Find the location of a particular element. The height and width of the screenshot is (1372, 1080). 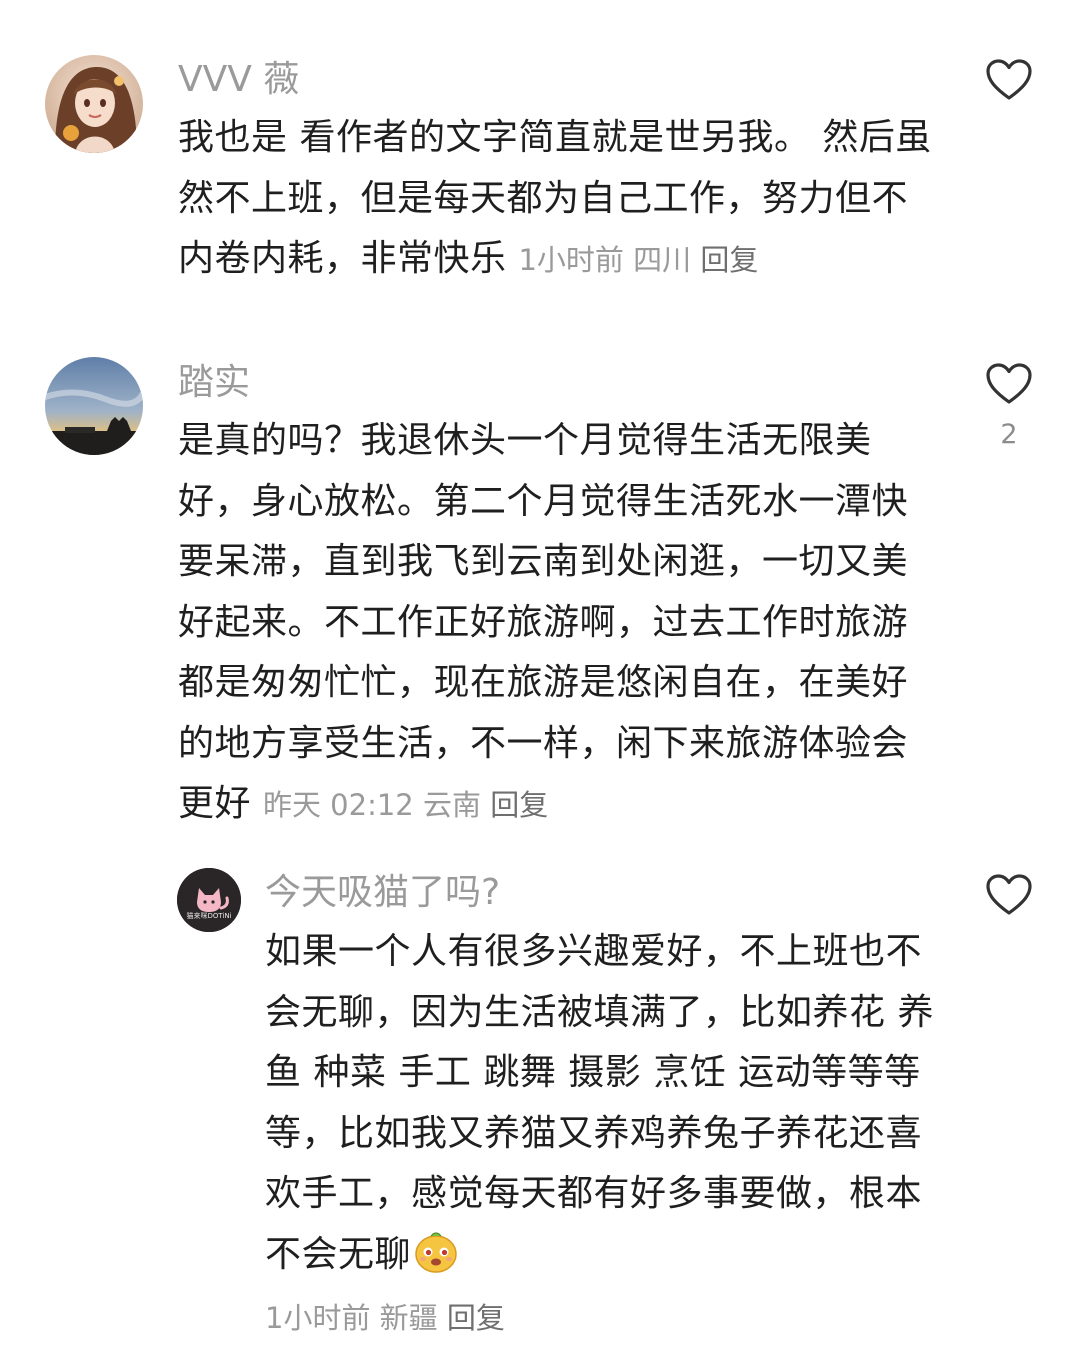

comment-time: 1小时前 is located at coordinates (318, 1318).